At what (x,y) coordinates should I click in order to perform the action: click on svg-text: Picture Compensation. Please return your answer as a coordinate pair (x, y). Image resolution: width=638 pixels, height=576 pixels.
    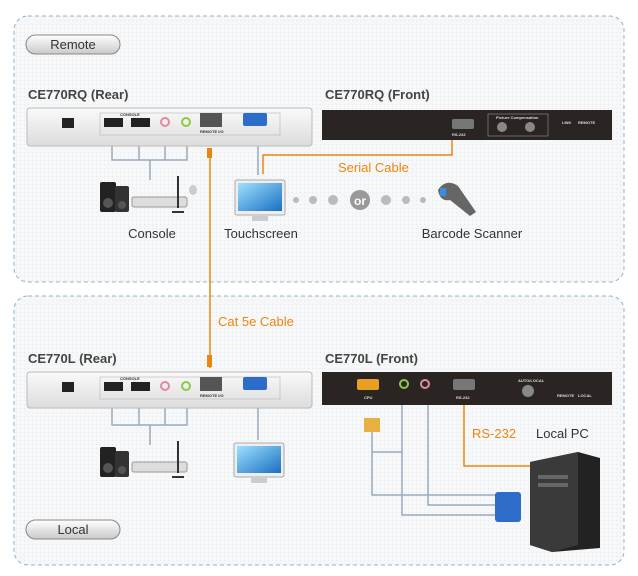
    Looking at the image, I should click on (517, 117).